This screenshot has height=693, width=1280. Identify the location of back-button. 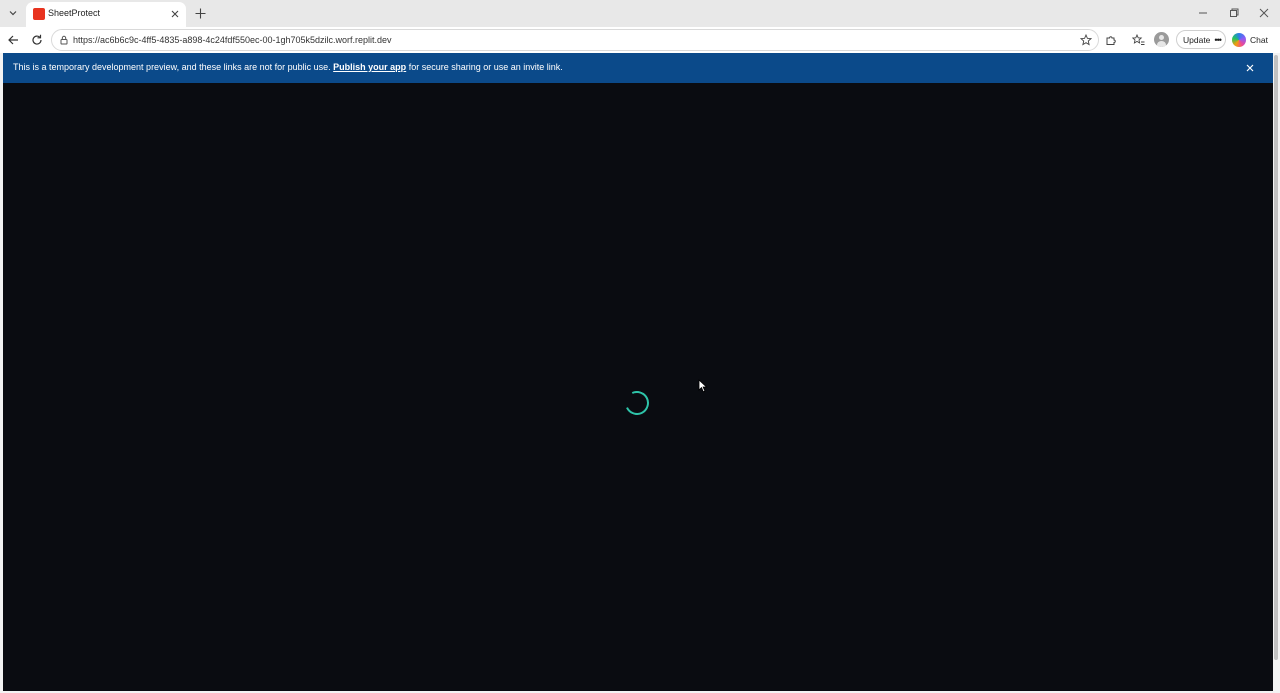
(13, 40).